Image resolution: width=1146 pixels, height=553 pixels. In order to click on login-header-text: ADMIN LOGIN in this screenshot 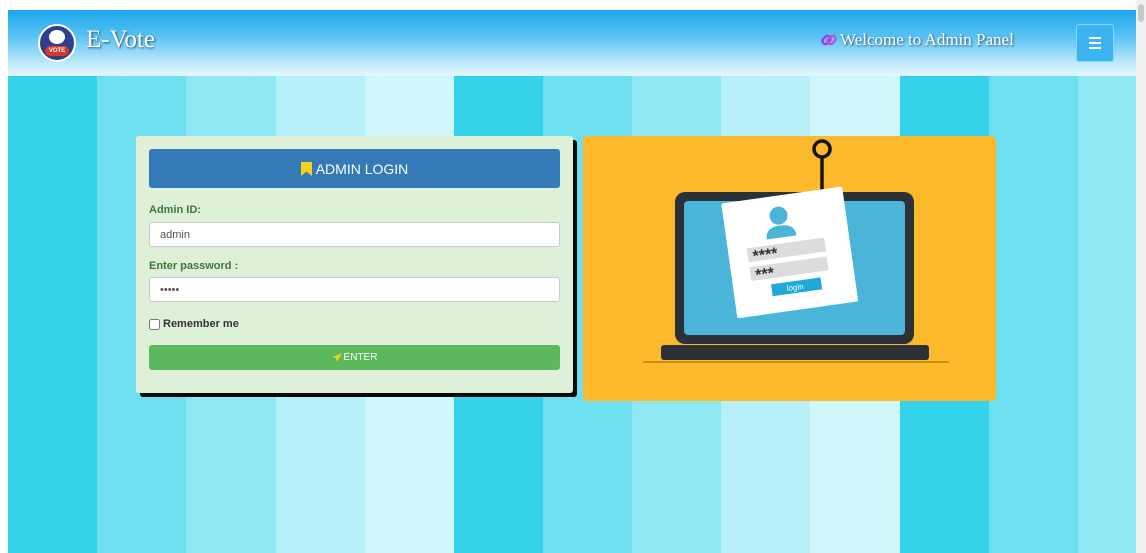, I will do `click(362, 168)`.